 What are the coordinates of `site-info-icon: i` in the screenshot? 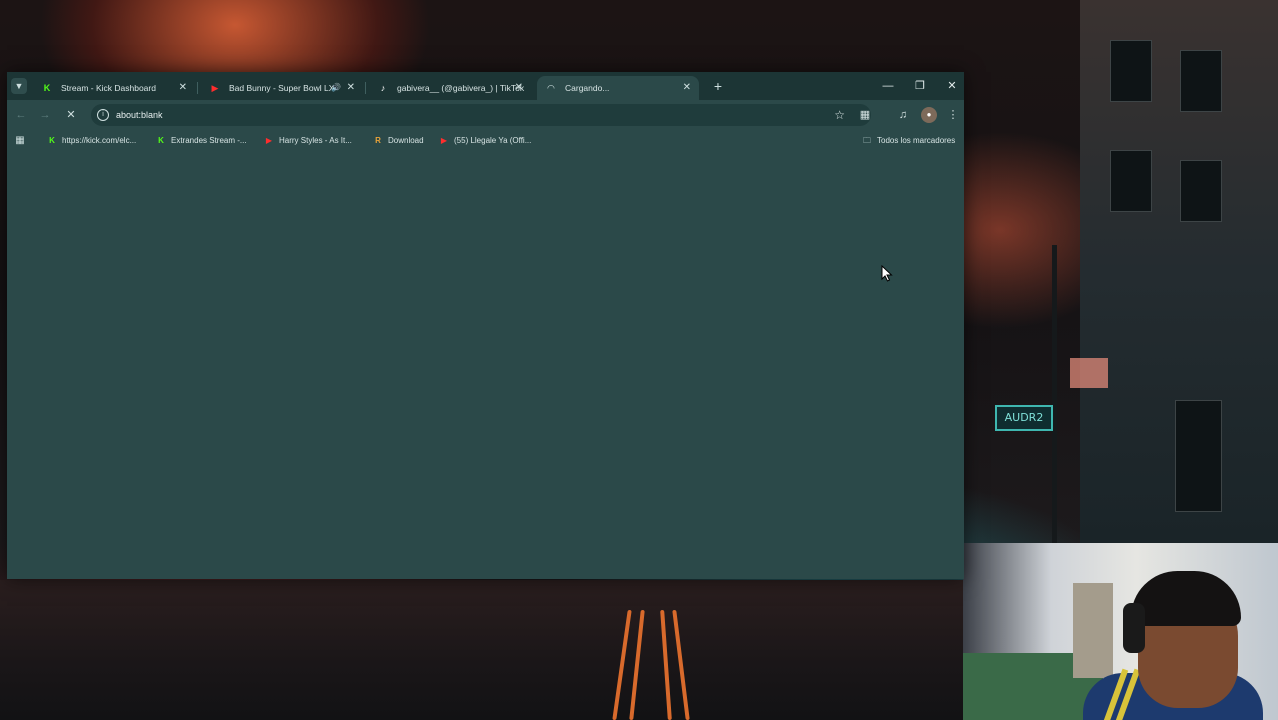 It's located at (103, 115).